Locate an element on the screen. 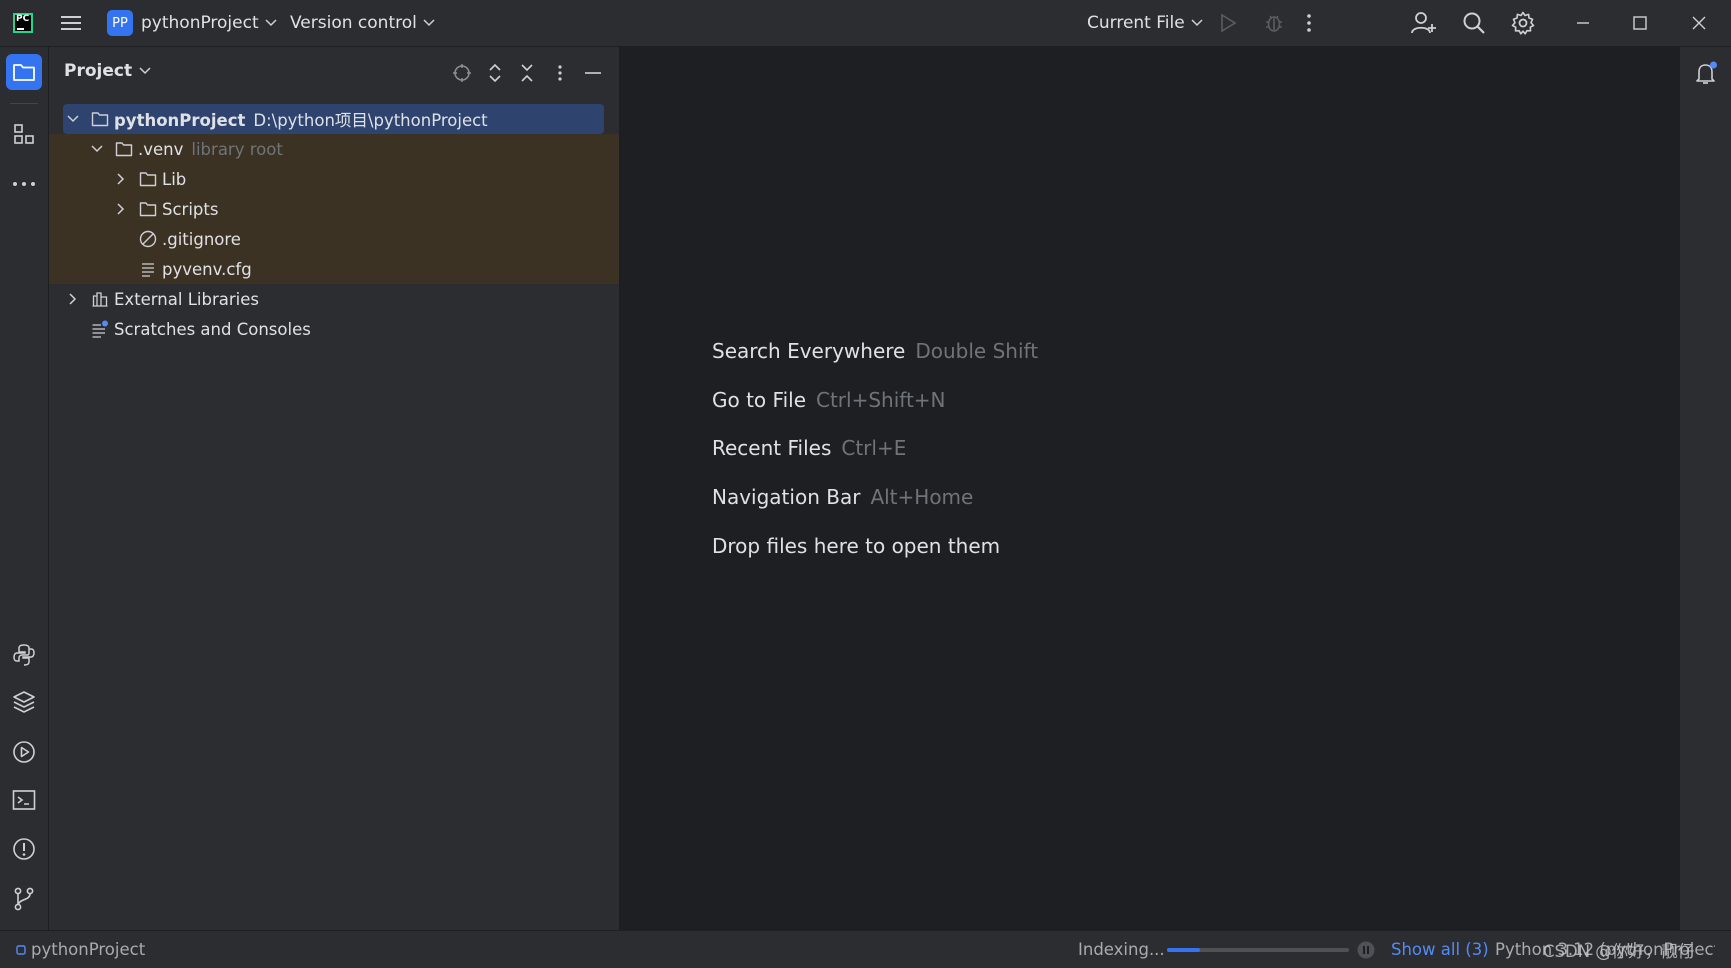 The height and width of the screenshot is (968, 1731). tree-item-external-libraries: External Libraries is located at coordinates (334, 299).